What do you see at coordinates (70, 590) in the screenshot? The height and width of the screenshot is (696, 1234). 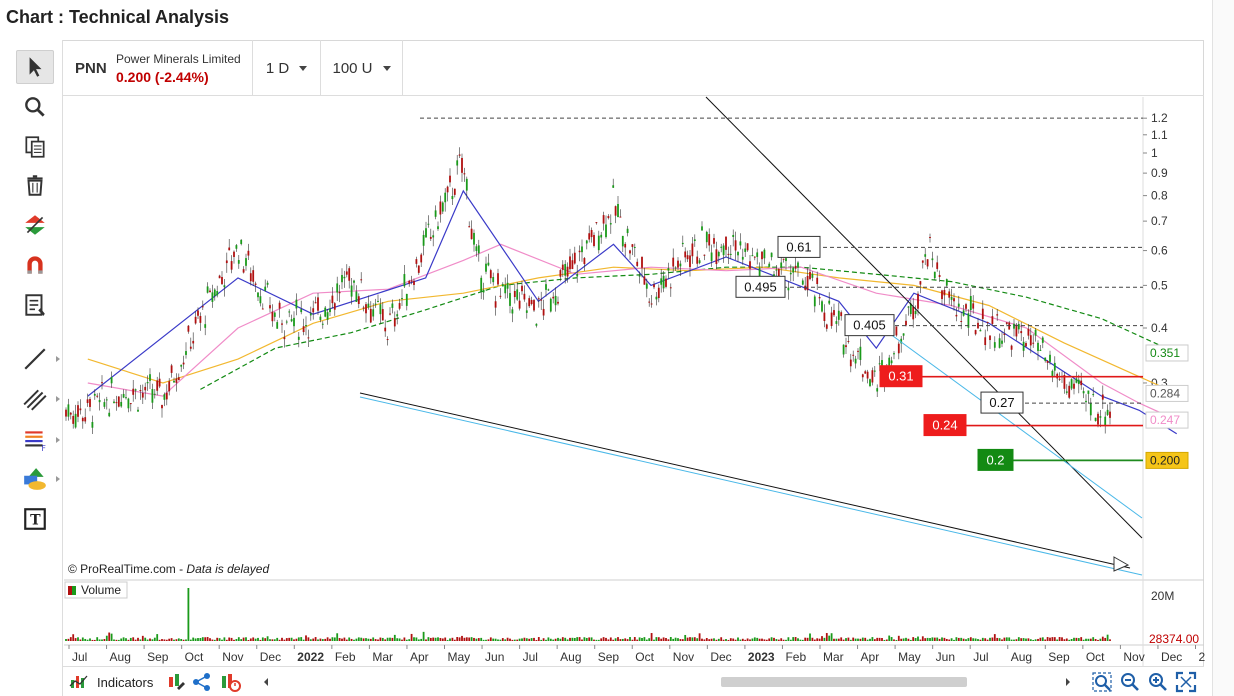 I see `volume-swatch` at bounding box center [70, 590].